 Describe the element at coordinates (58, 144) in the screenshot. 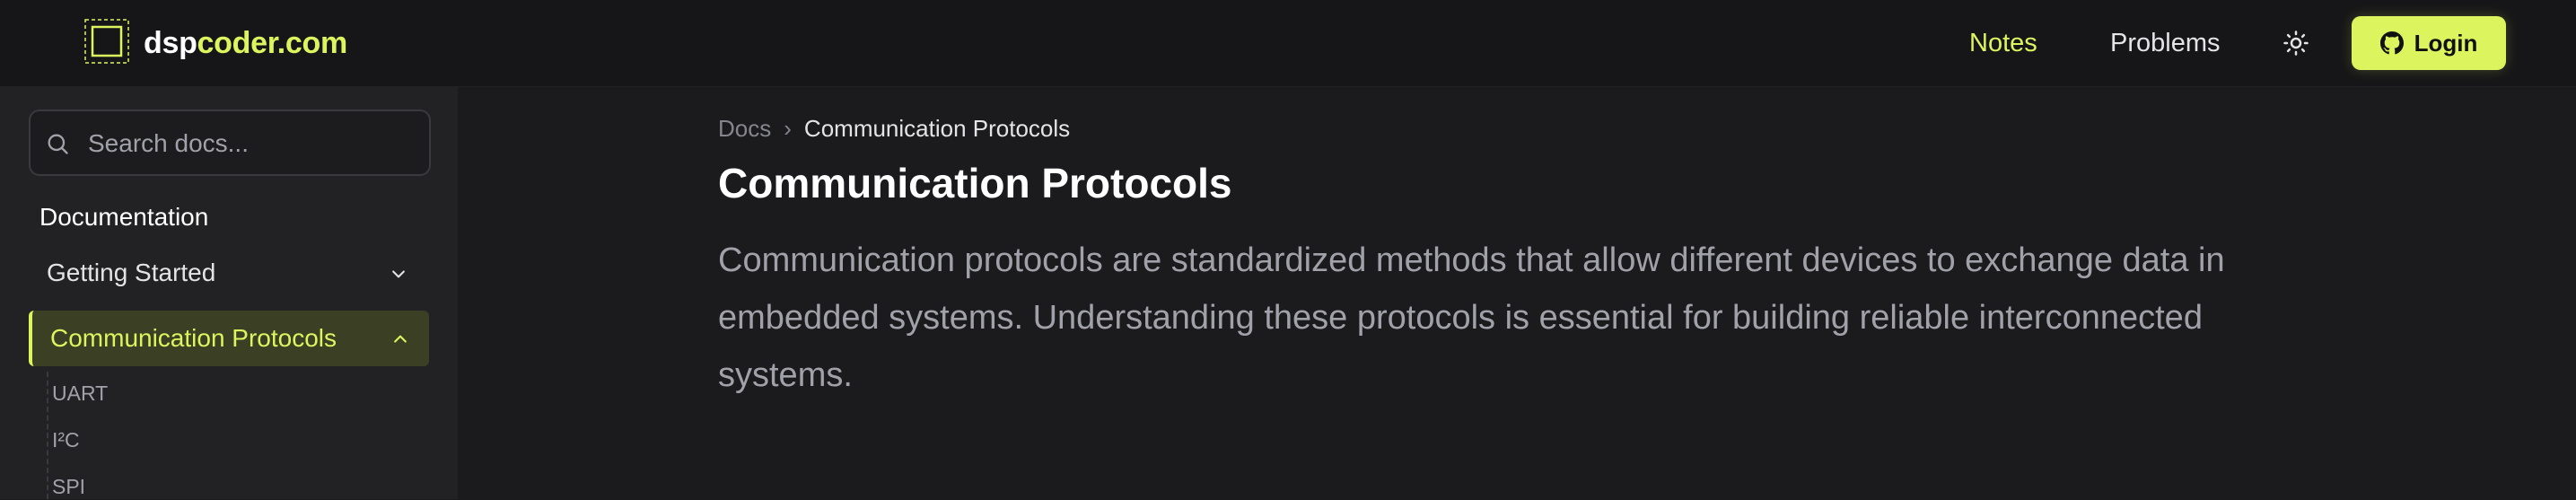

I see `search-icon` at that location.